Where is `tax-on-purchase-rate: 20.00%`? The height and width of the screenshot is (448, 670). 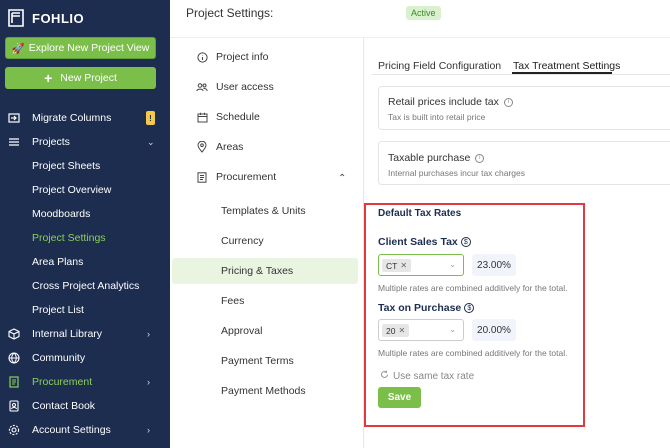
tax-on-purchase-rate: 20.00% is located at coordinates (494, 330).